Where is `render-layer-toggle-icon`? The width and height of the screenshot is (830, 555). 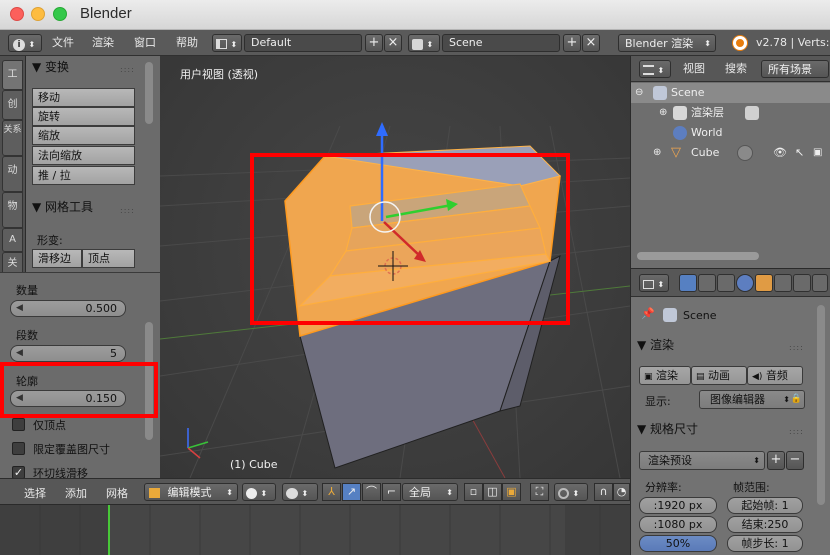 render-layer-toggle-icon is located at coordinates (752, 113).